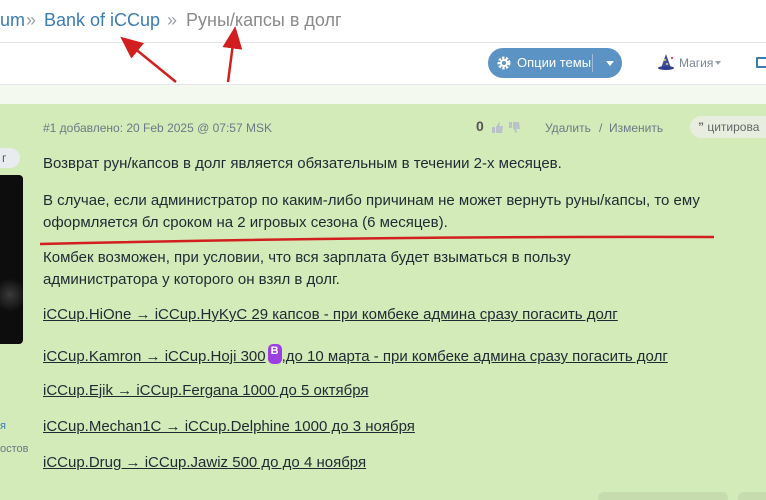 This screenshot has width=766, height=500. Describe the element at coordinates (102, 20) in the screenshot. I see `breadcrumb-bank-link: Bank of iCCup` at that location.